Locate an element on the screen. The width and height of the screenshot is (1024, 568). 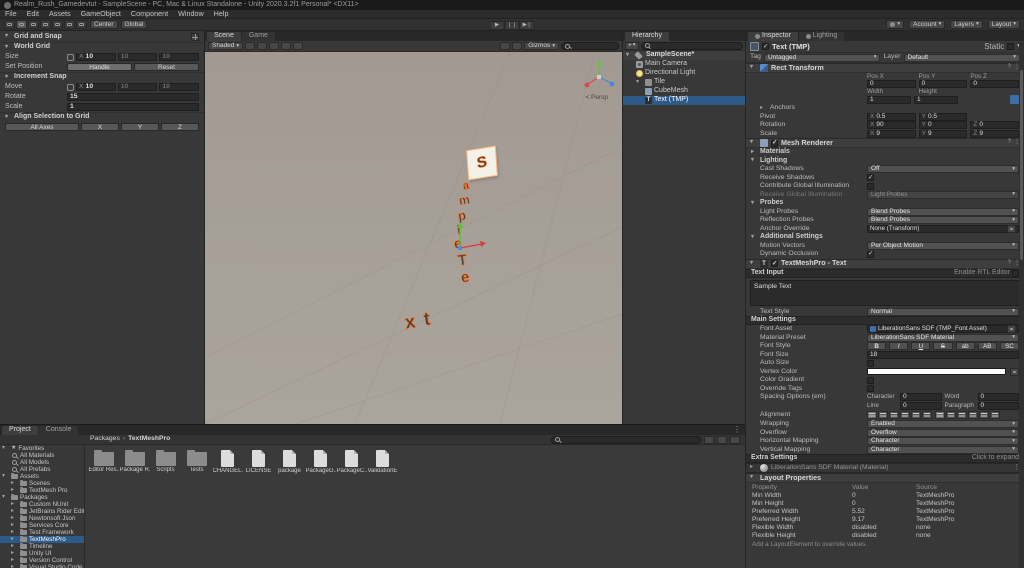
align-midline-button is located at coordinates (984, 415).